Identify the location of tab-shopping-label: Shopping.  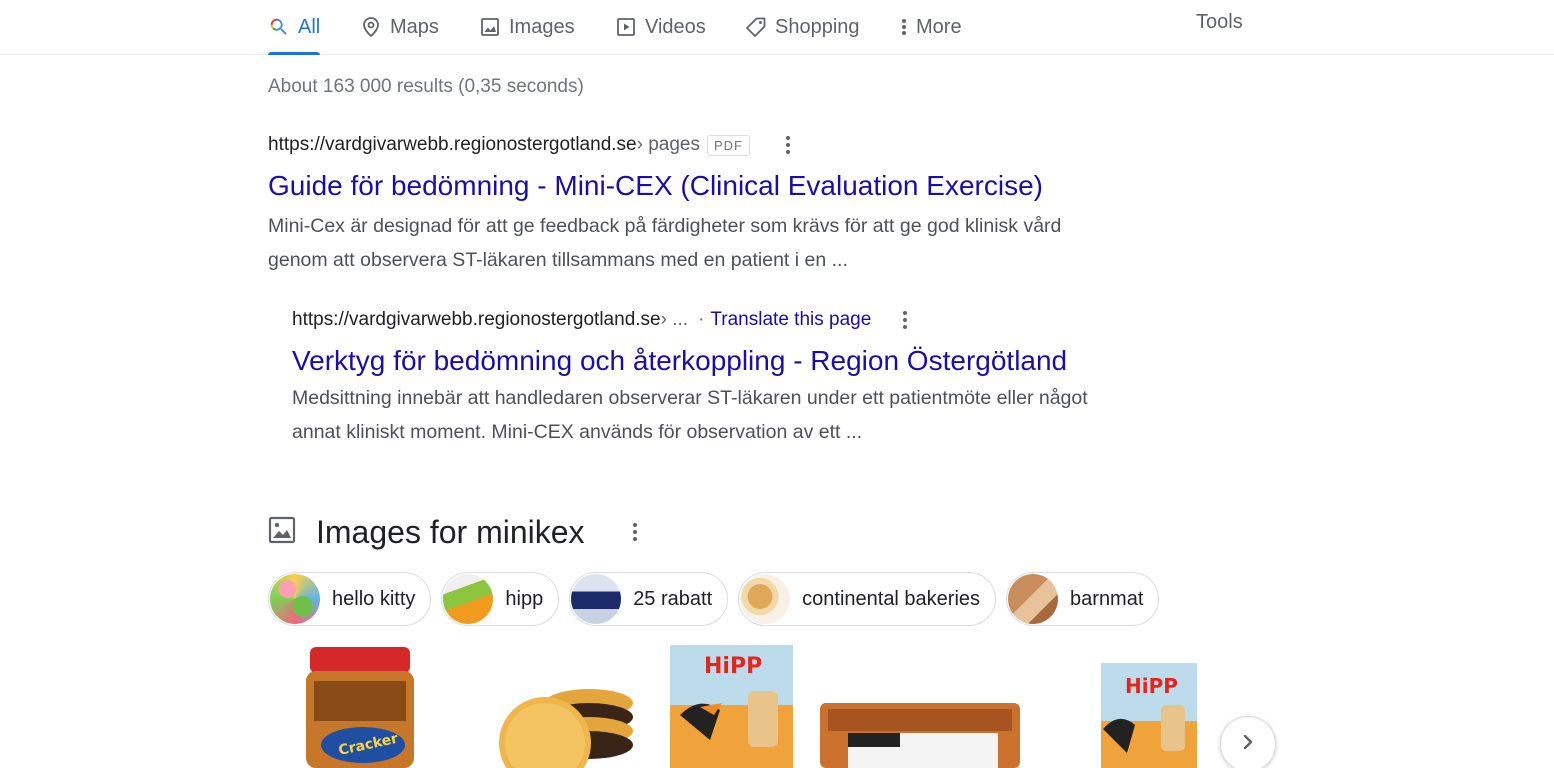
(817, 26).